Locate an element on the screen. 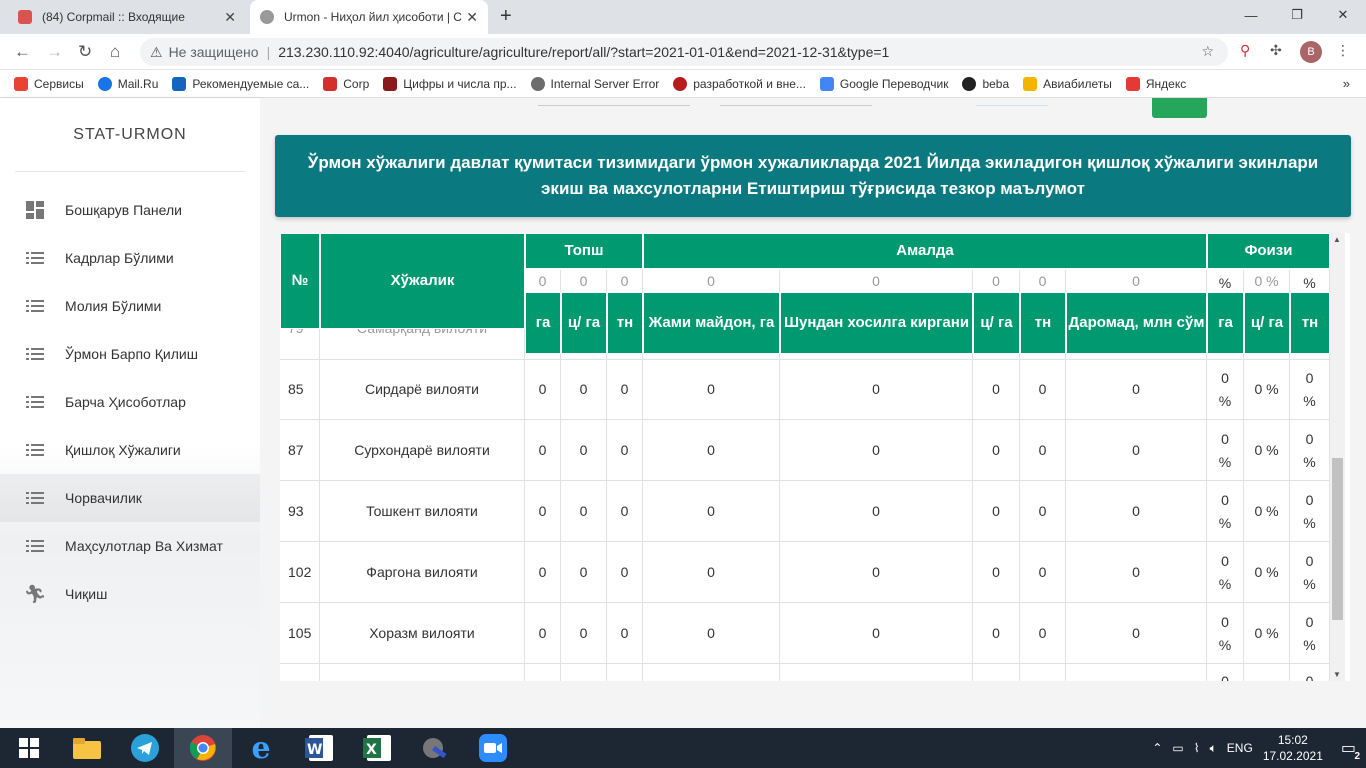 This screenshot has width=1366, height=768. network-icon: ⌇ is located at coordinates (1197, 748).